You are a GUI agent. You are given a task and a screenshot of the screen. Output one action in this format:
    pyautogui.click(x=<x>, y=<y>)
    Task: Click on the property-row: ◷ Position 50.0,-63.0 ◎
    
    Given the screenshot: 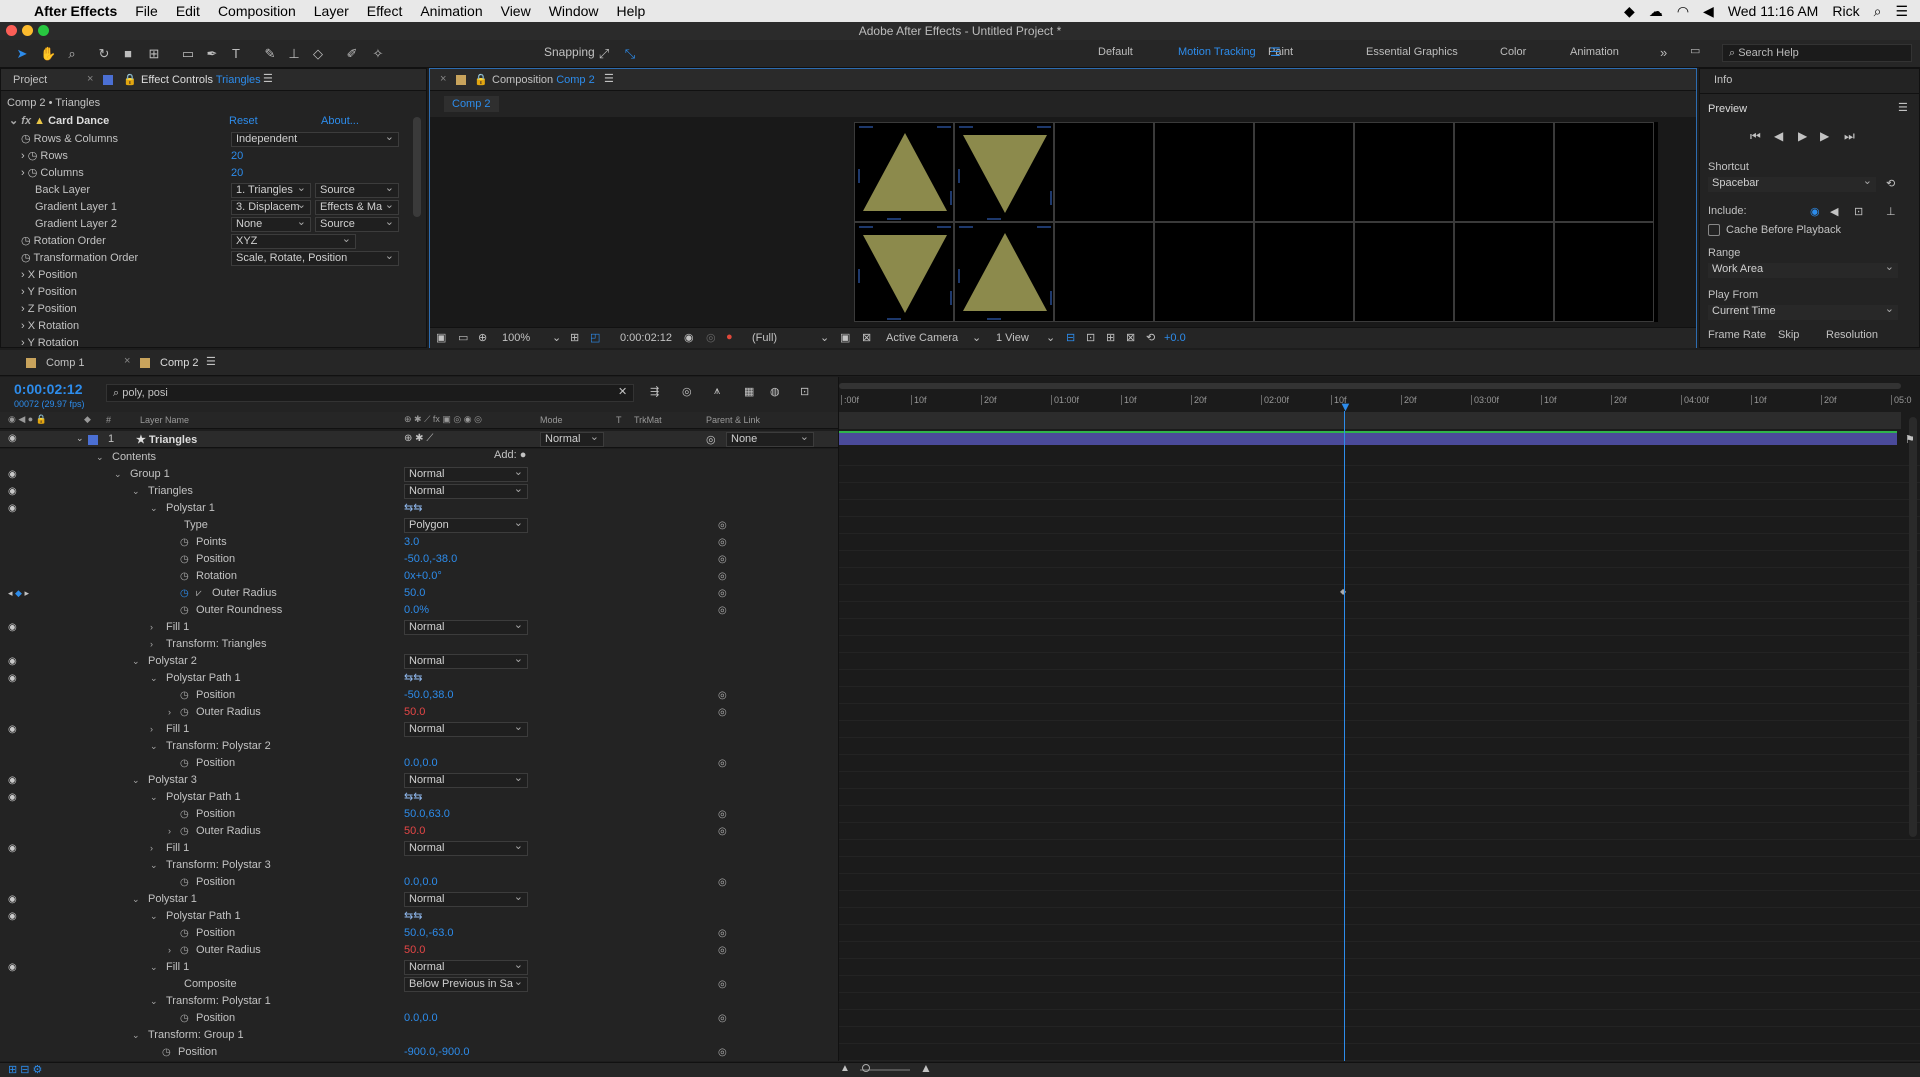 What is the action you would take?
    pyautogui.click(x=419, y=933)
    